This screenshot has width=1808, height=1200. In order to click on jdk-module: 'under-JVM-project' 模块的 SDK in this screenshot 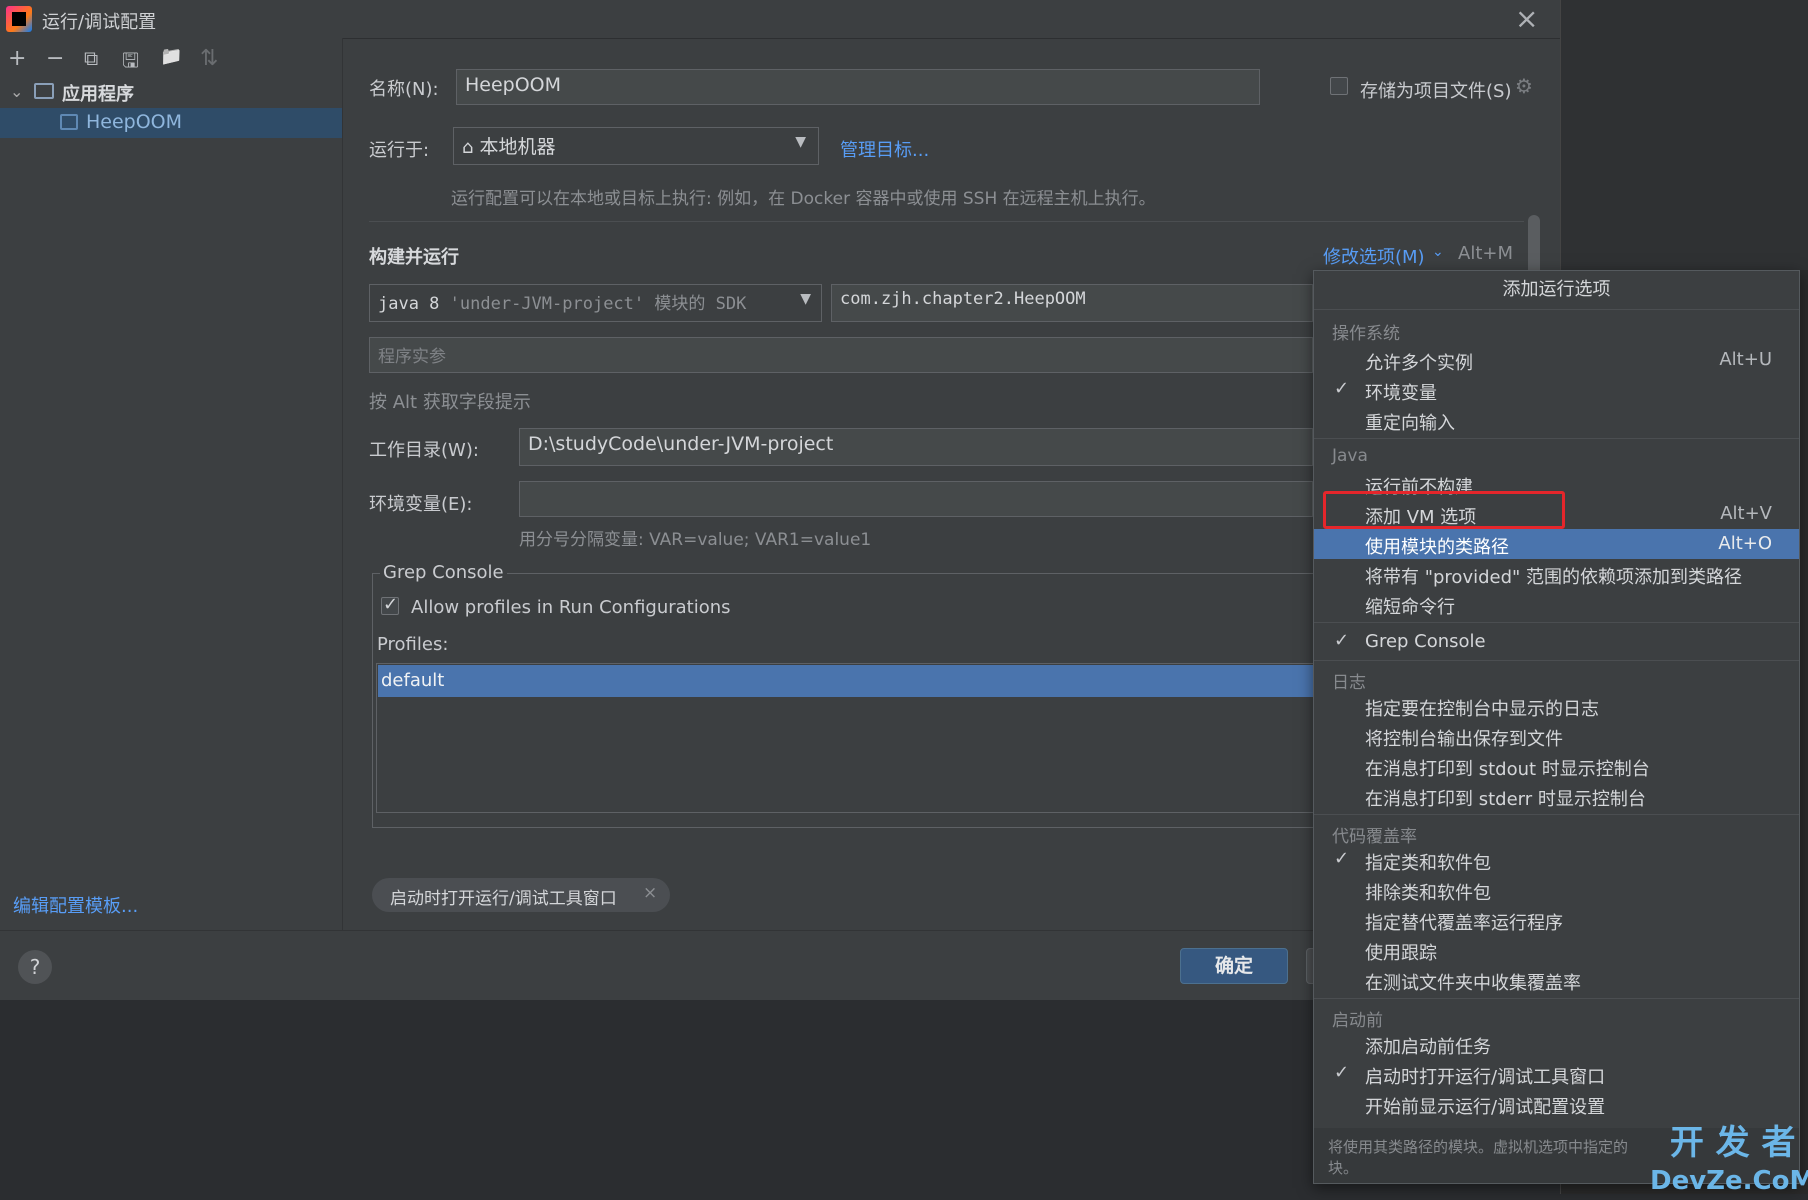, I will do `click(598, 304)`.